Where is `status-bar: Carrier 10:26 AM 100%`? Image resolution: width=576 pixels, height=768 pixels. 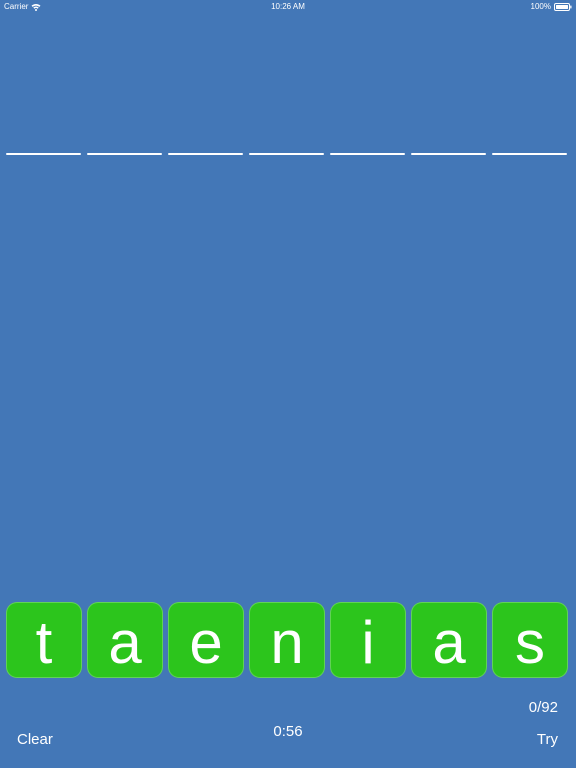 status-bar: Carrier 10:26 AM 100% is located at coordinates (288, 6).